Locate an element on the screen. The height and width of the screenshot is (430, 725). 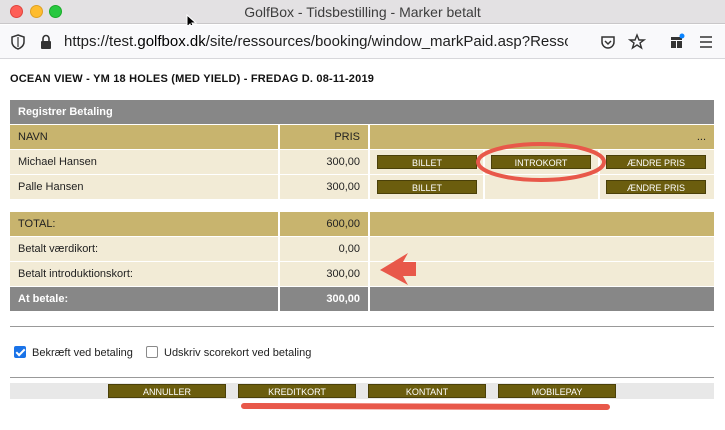
action-bar: ANNULLER KREDITKORT KONTANT MOBILEPAY is located at coordinates (362, 391).